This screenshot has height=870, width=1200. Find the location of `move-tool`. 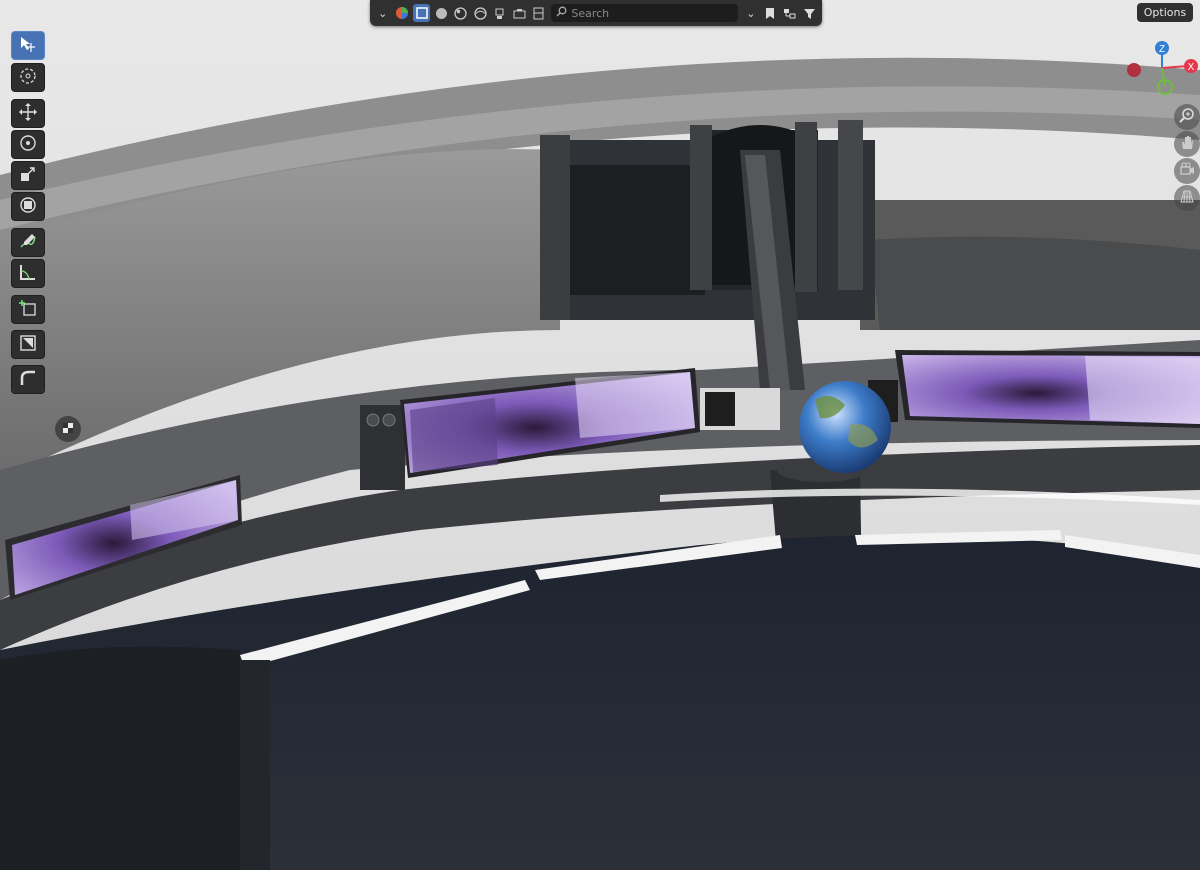

move-tool is located at coordinates (28, 113).